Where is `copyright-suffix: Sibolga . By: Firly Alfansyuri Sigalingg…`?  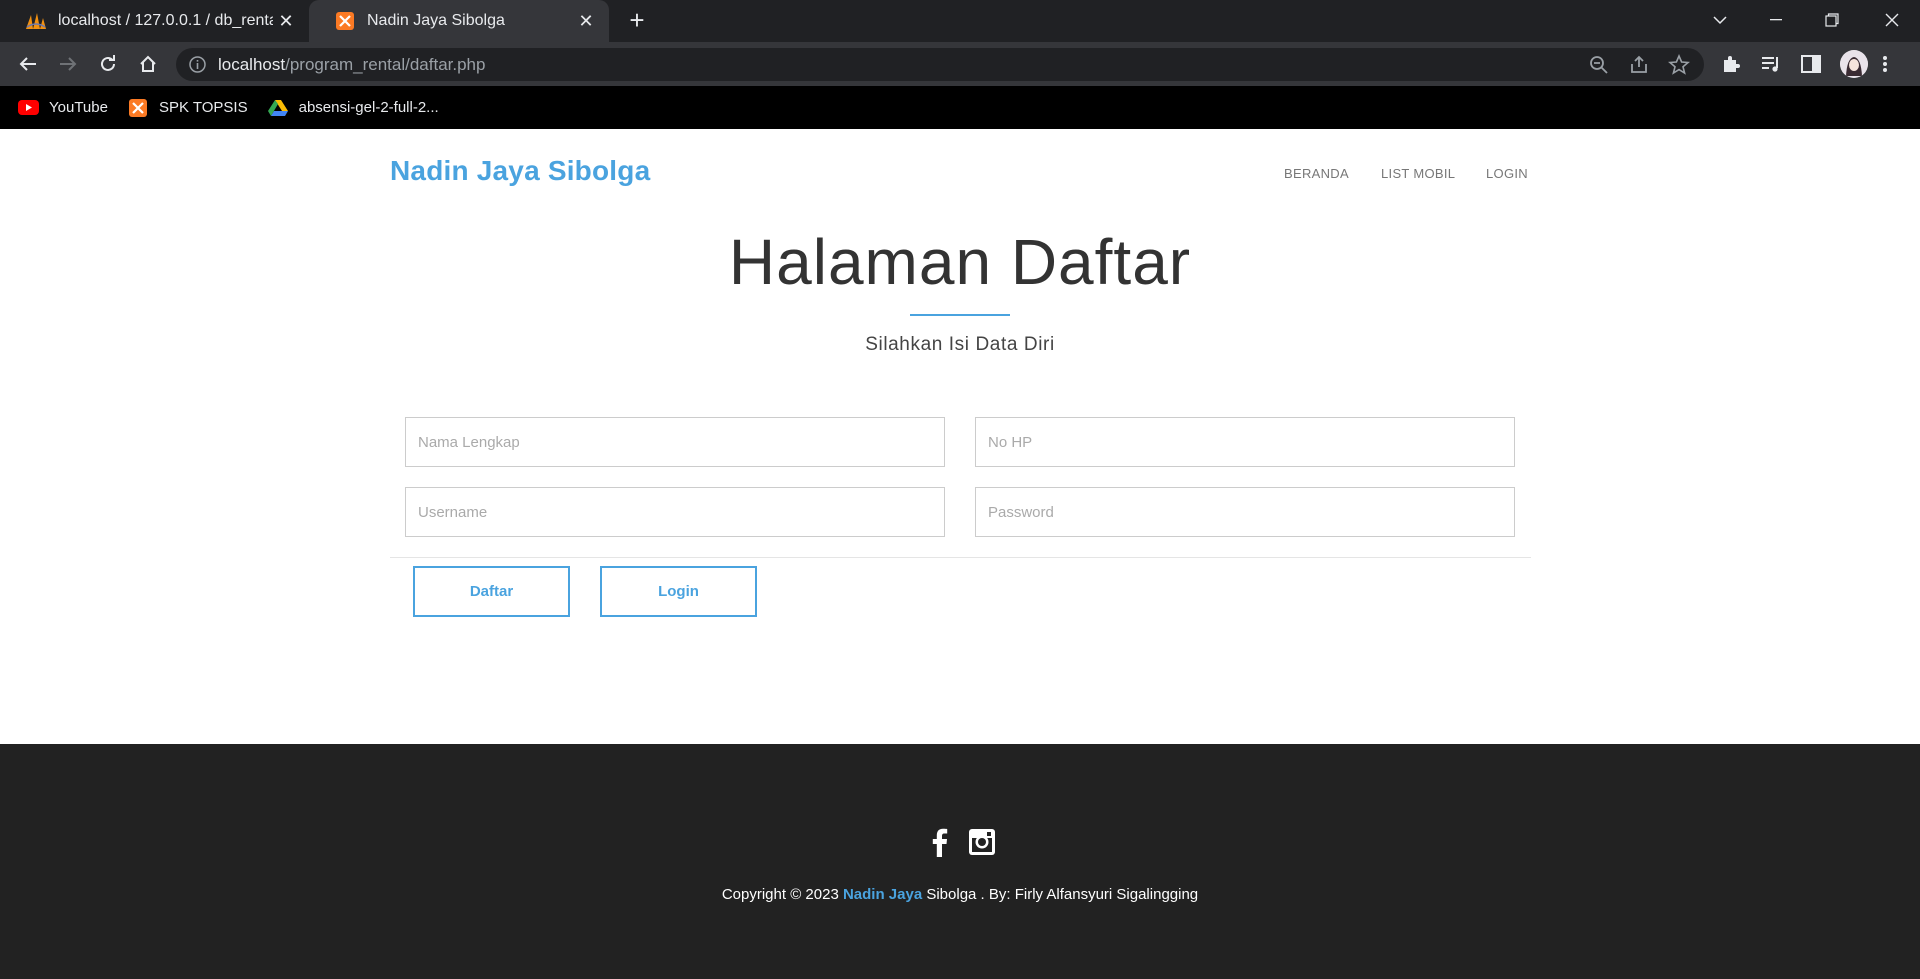 copyright-suffix: Sibolga . By: Firly Alfansyuri Sigalingg… is located at coordinates (1060, 894).